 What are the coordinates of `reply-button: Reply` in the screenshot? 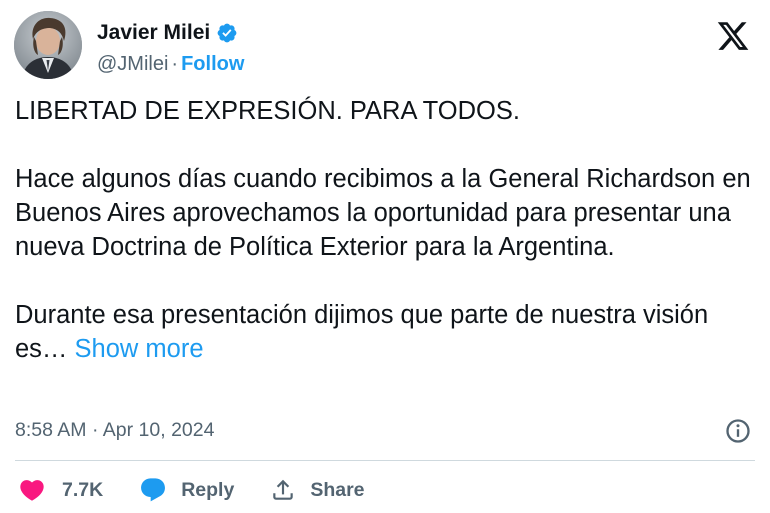 It's located at (204, 490).